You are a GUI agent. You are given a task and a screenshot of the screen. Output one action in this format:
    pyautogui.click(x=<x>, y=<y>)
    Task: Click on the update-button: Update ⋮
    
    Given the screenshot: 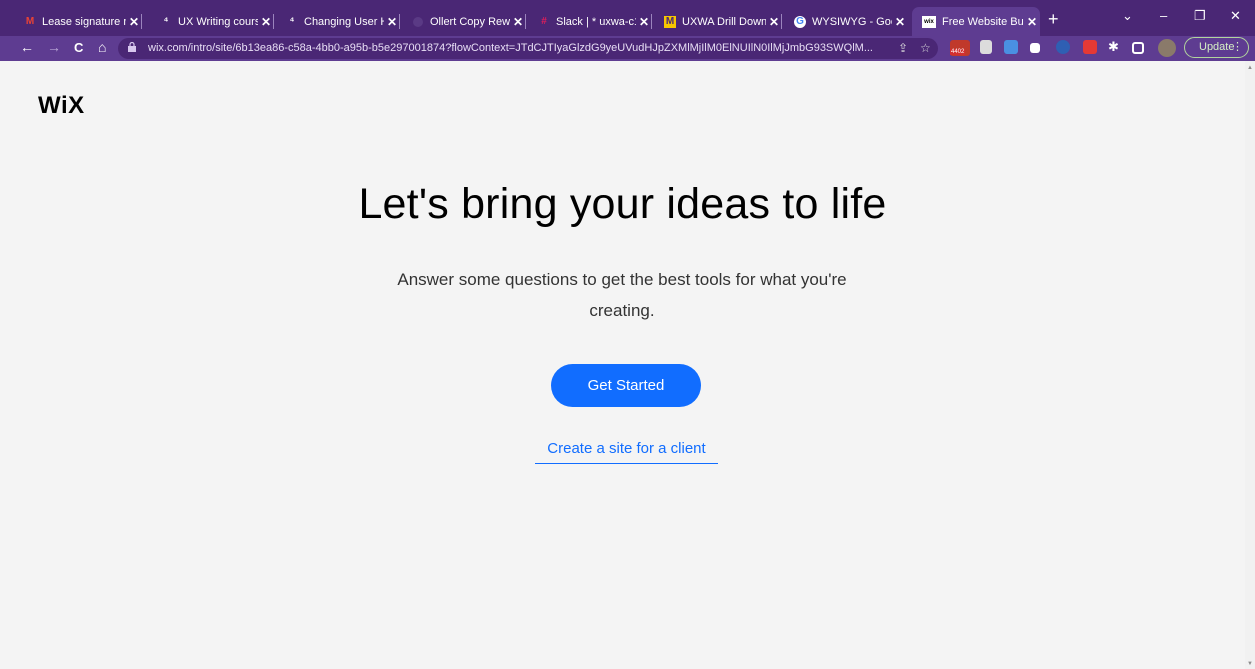 What is the action you would take?
    pyautogui.click(x=1216, y=47)
    